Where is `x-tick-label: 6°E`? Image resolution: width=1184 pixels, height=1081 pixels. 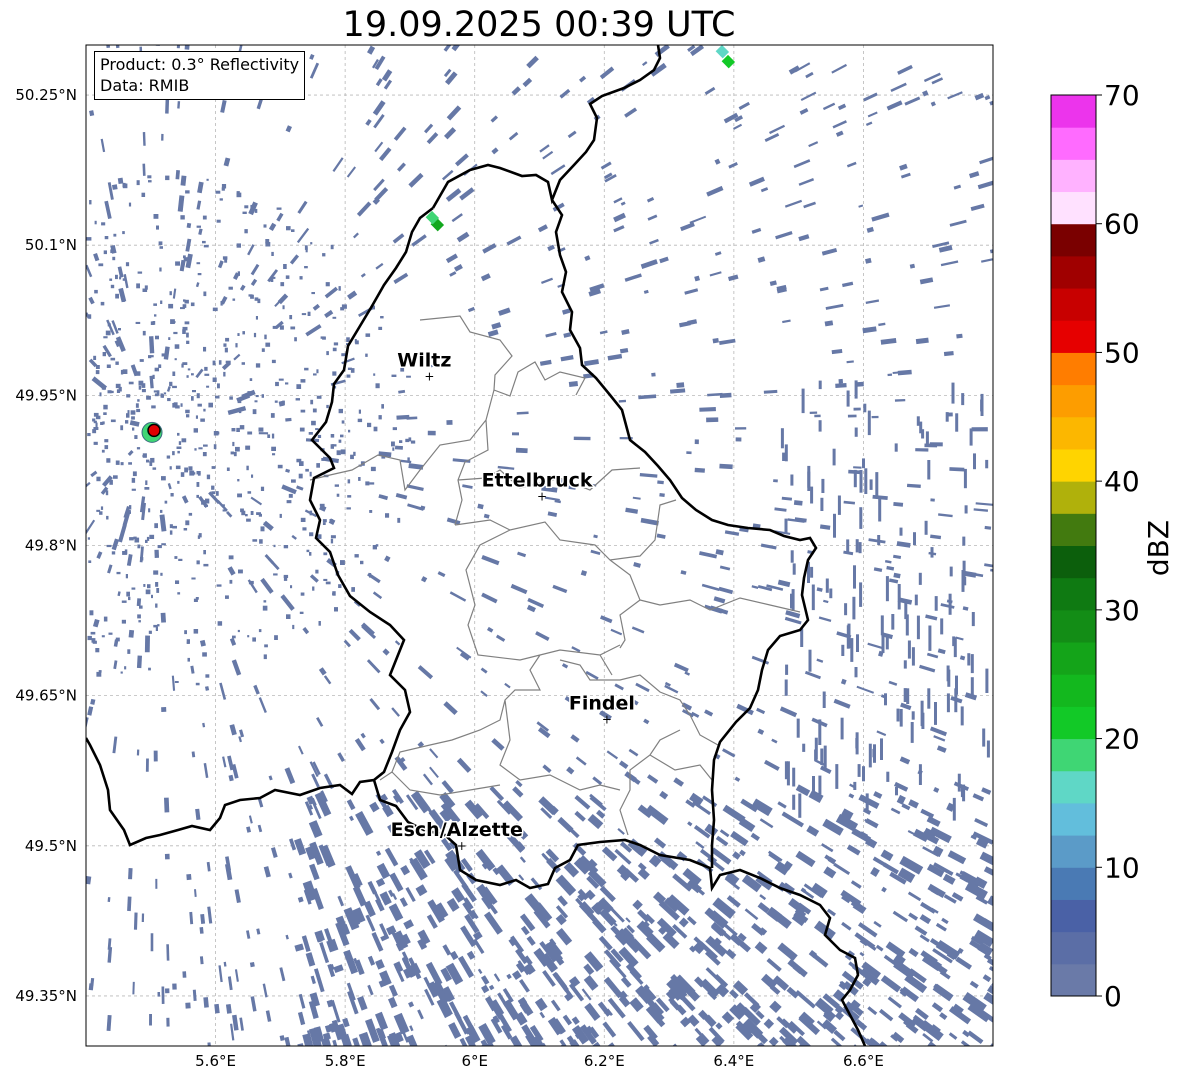 x-tick-label: 6°E is located at coordinates (474, 1061).